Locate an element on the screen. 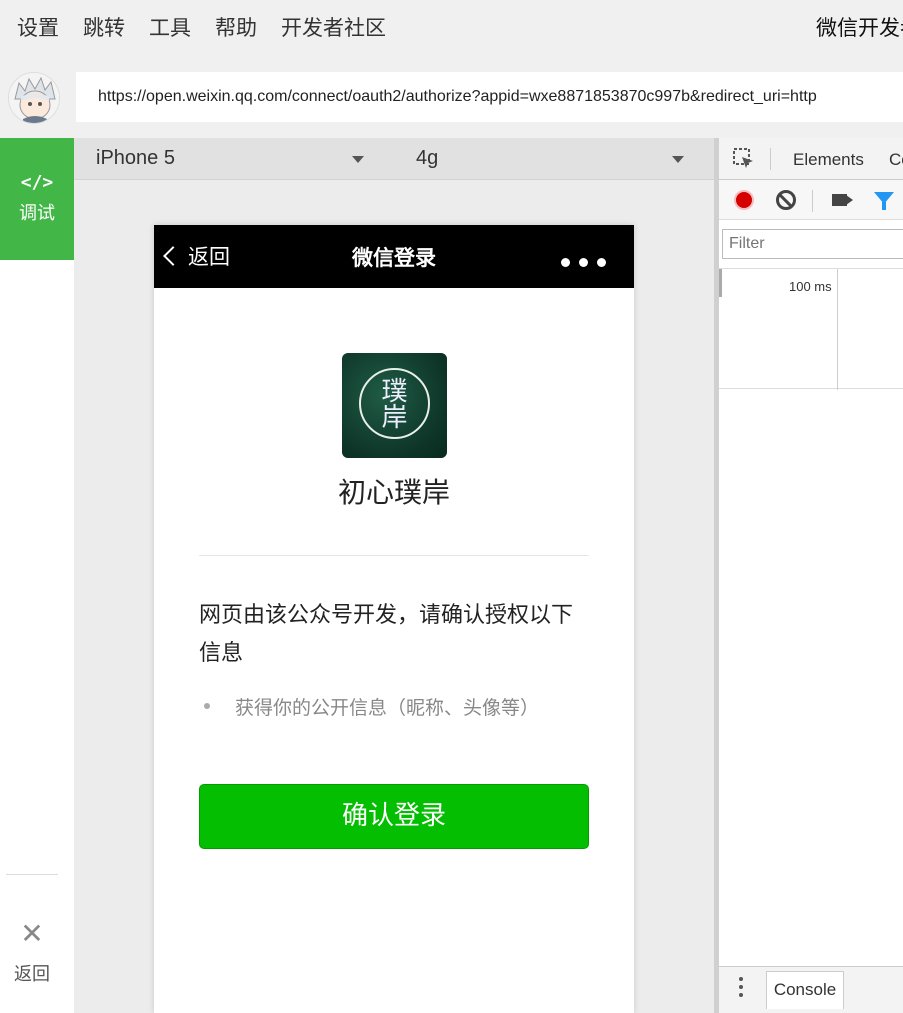  devtools-tabs: Elements Co is located at coordinates (811, 159).